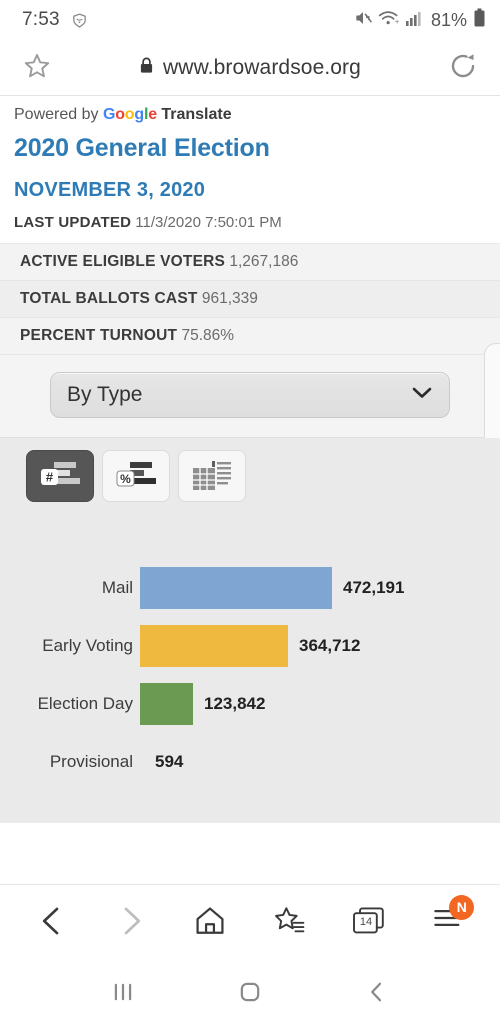  I want to click on stat-row-percent-turnout: PERCENT TURNOUT 75.86%, so click(250, 336).